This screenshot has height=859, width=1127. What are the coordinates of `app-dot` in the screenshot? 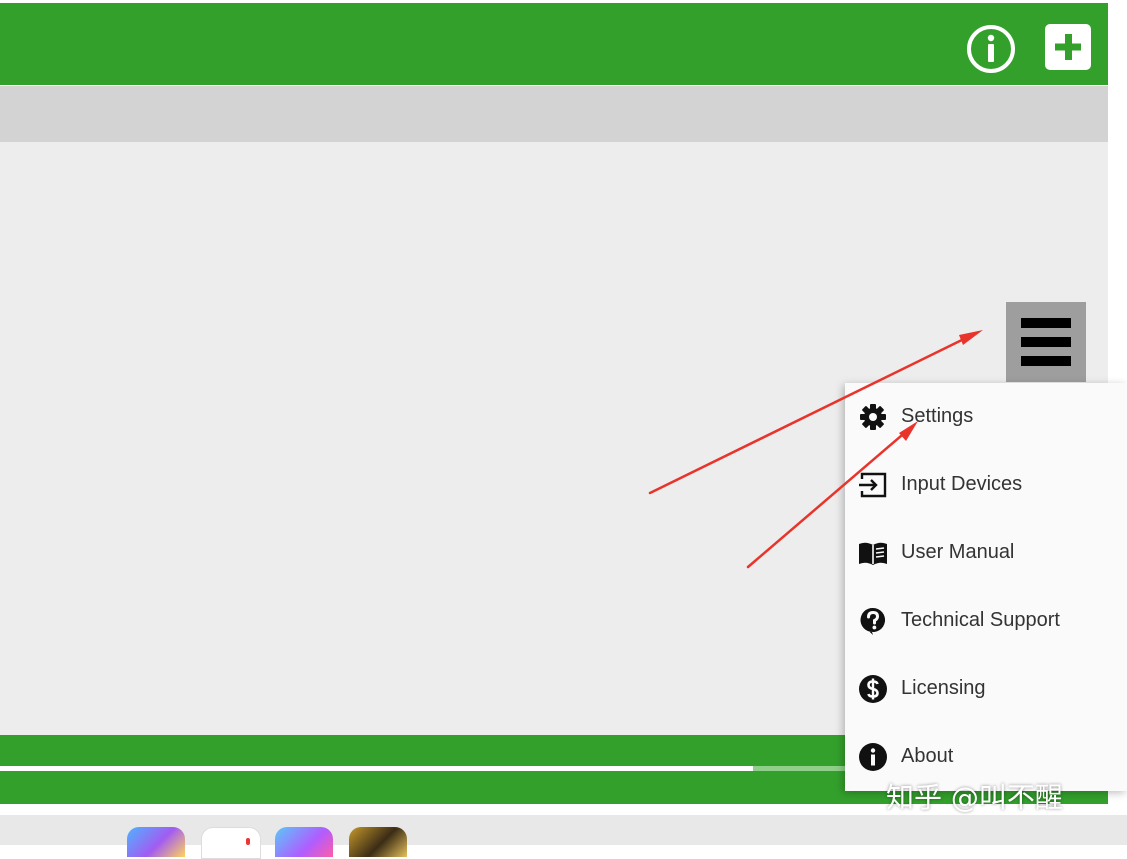 It's located at (248, 841).